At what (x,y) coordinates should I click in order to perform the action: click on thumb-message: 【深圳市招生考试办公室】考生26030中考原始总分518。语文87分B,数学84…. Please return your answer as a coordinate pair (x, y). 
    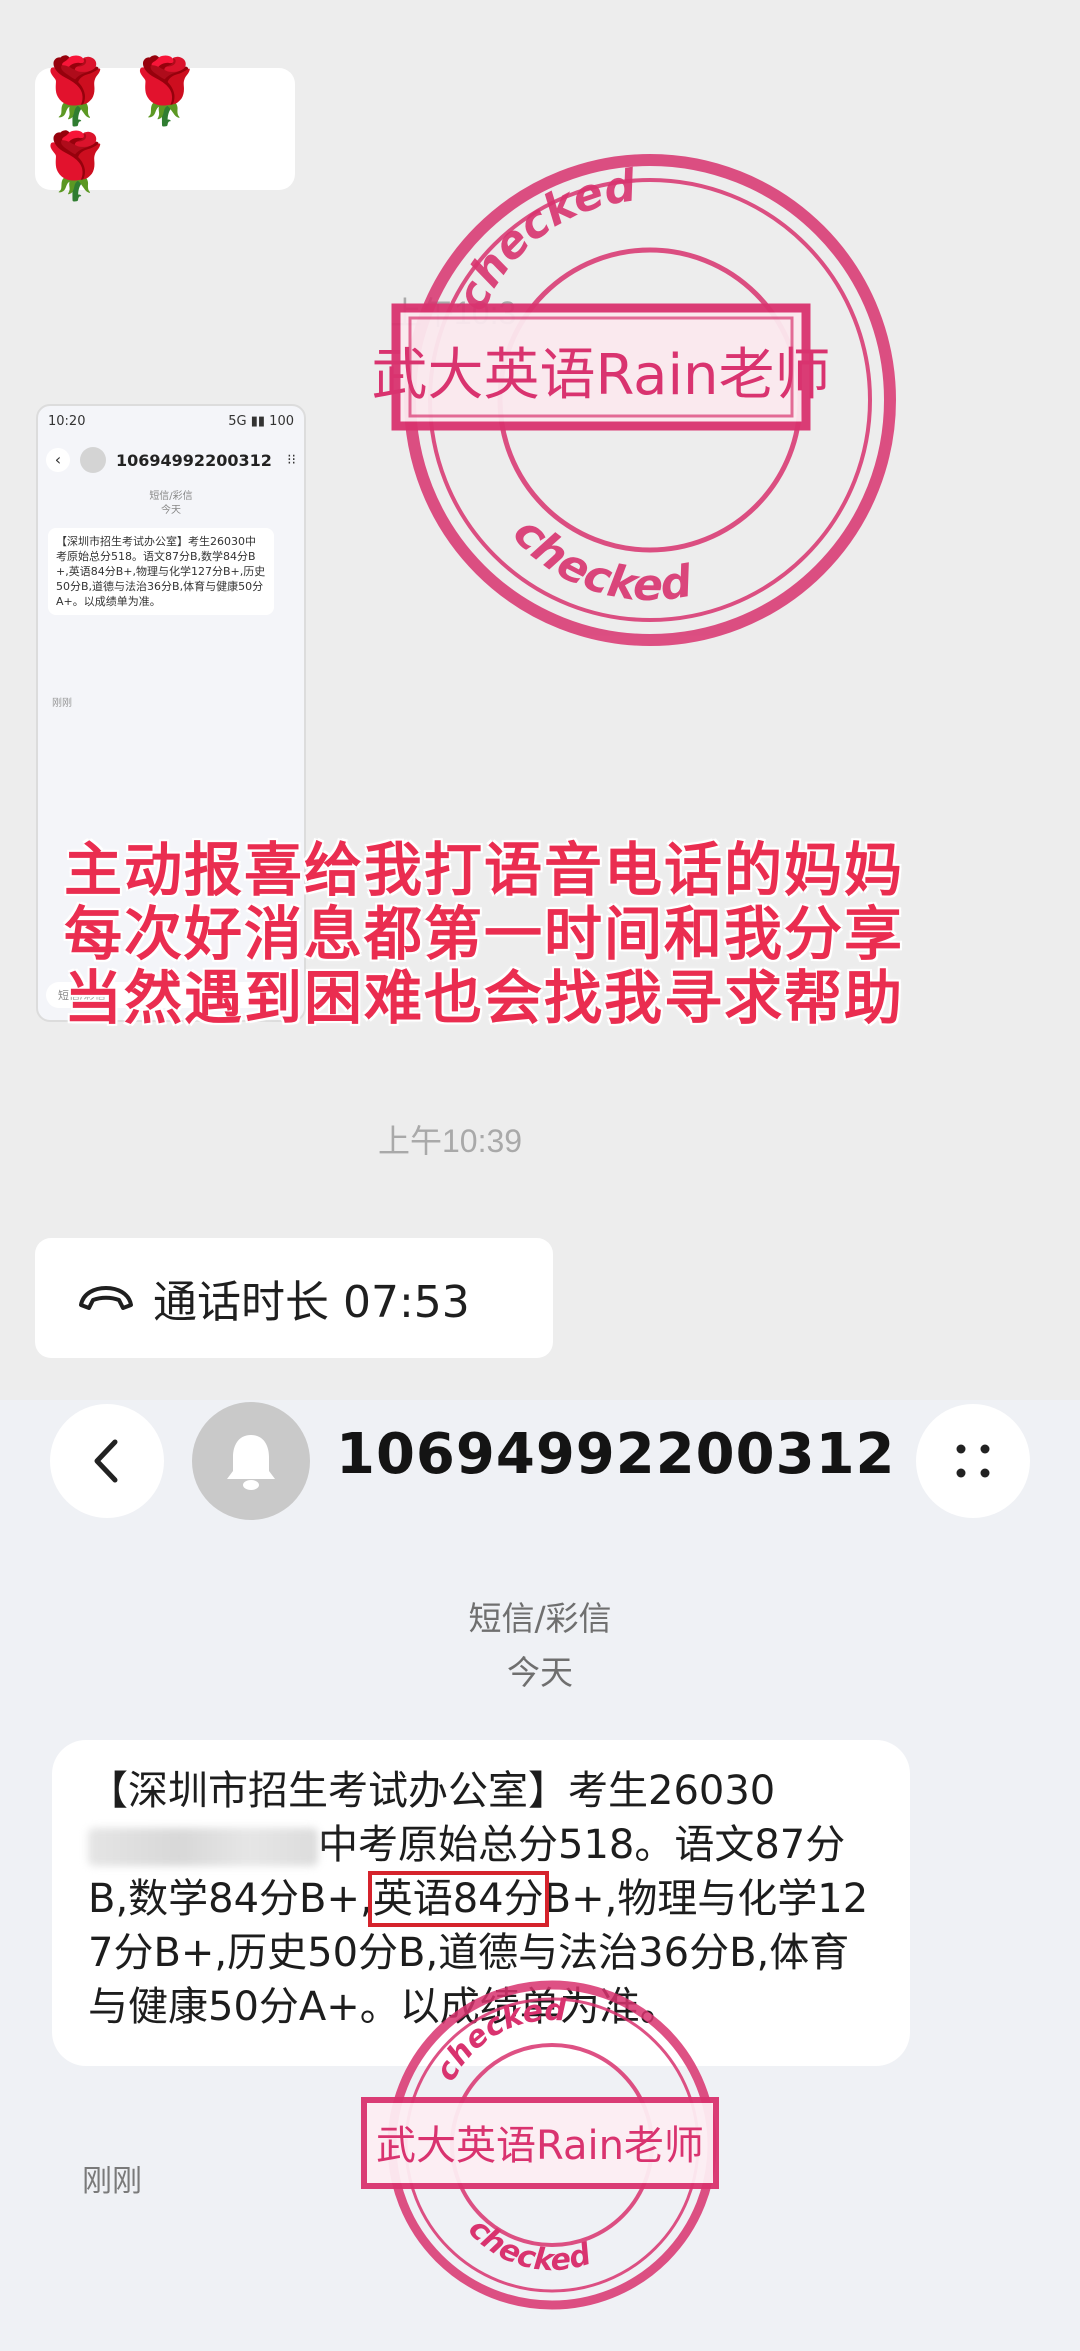
    Looking at the image, I should click on (161, 571).